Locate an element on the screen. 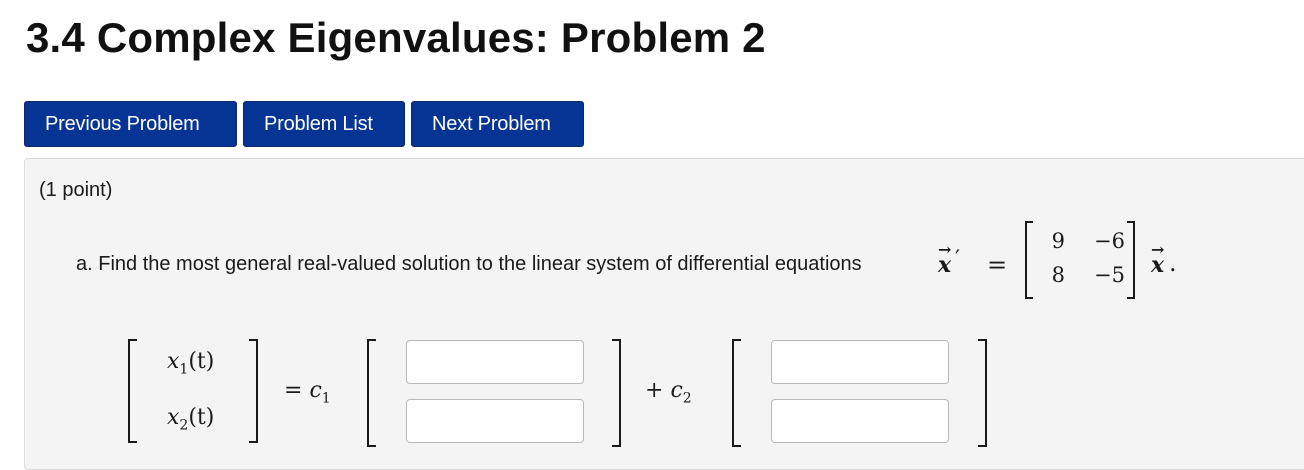  matrix-cell: 8 is located at coordinates (1058, 275).